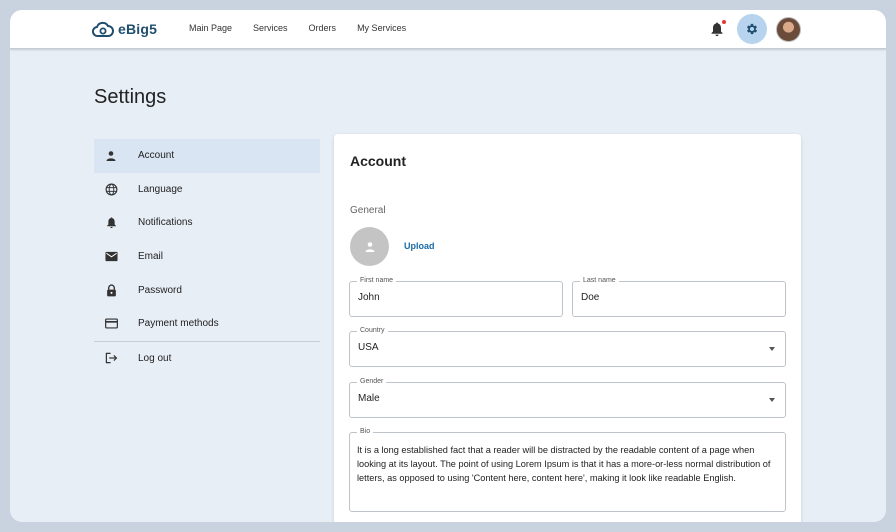  Describe the element at coordinates (156, 156) in the screenshot. I see `sidebar-item-label: Account` at that location.